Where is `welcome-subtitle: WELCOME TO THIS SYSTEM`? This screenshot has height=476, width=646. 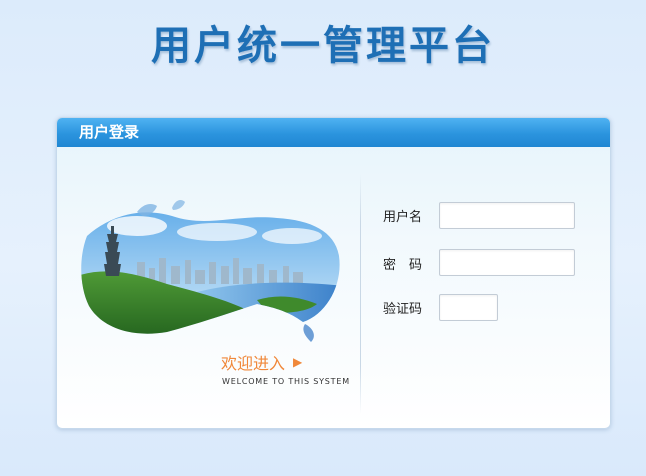 welcome-subtitle: WELCOME TO THIS SYSTEM is located at coordinates (286, 381).